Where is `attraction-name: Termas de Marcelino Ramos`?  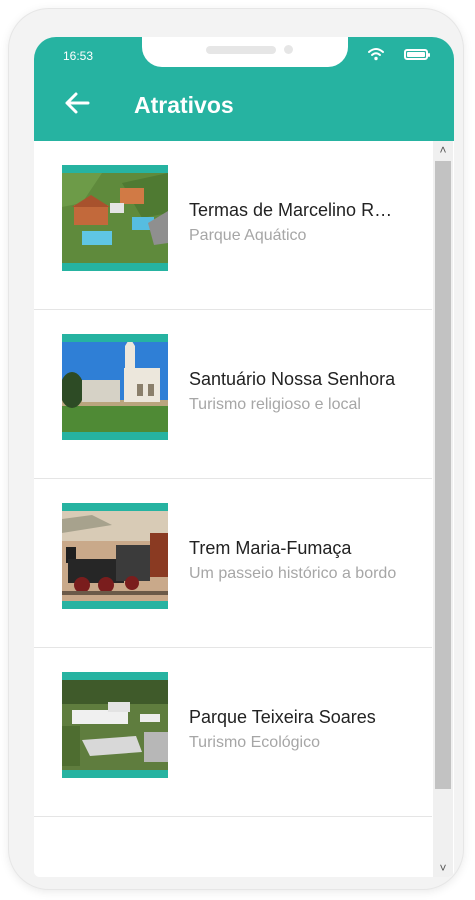
attraction-name: Termas de Marcelino Ramos is located at coordinates (293, 210).